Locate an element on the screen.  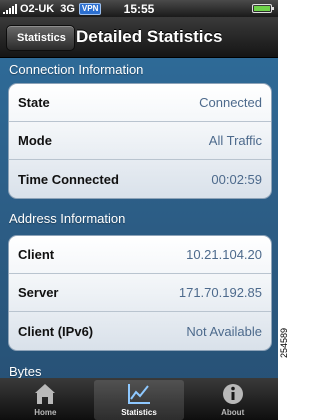
row-value: All Traffic is located at coordinates (235, 140).